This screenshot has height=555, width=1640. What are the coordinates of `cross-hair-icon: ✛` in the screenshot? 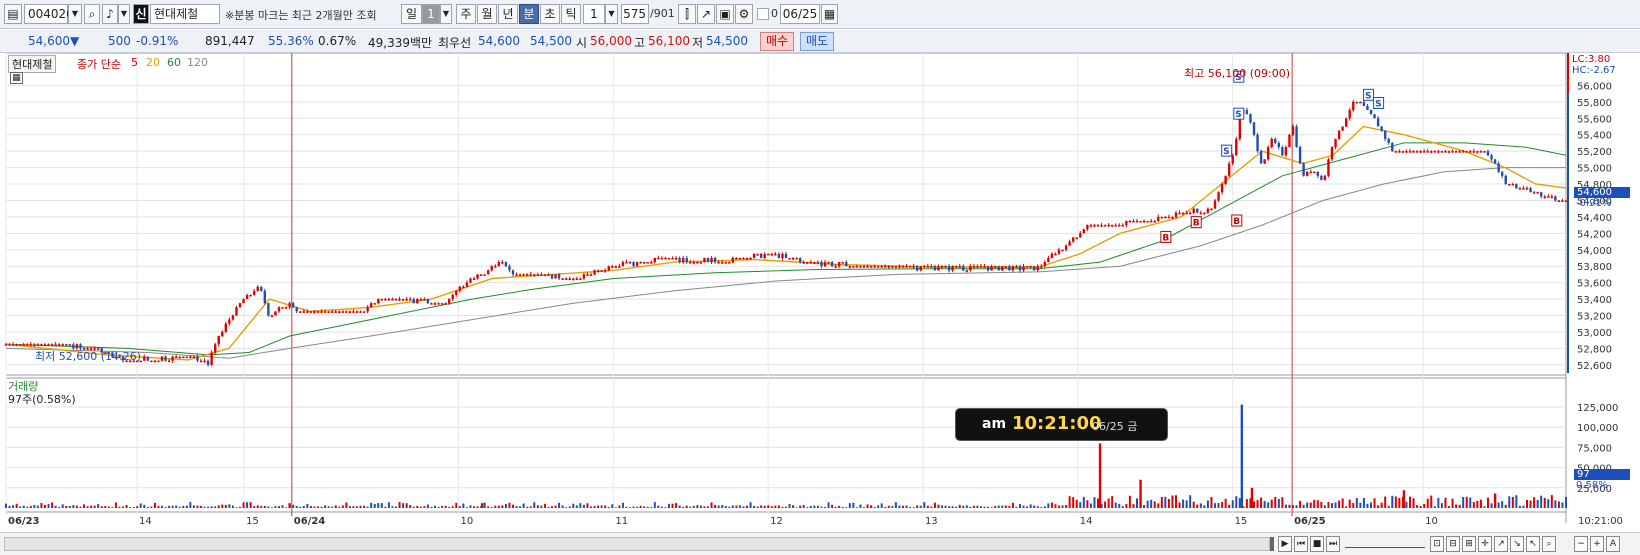 It's located at (1485, 544).